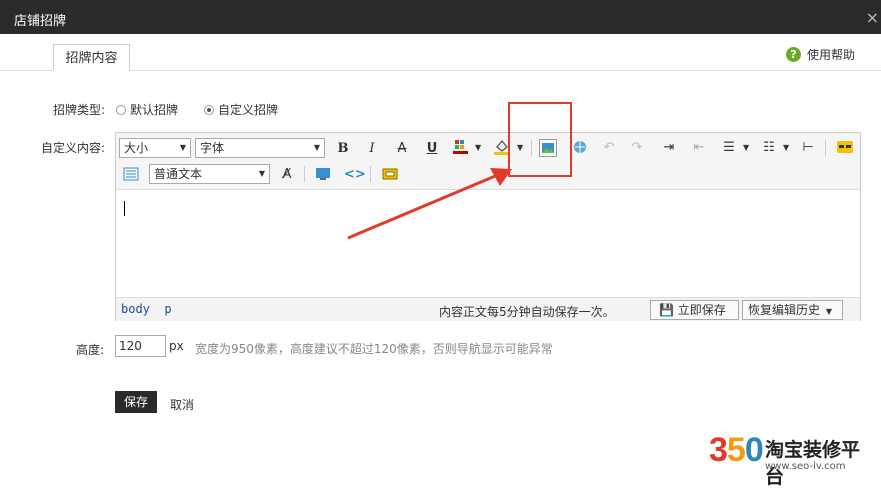 Image resolution: width=881 pixels, height=489 pixels. I want to click on cancel-button: 取消, so click(182, 404).